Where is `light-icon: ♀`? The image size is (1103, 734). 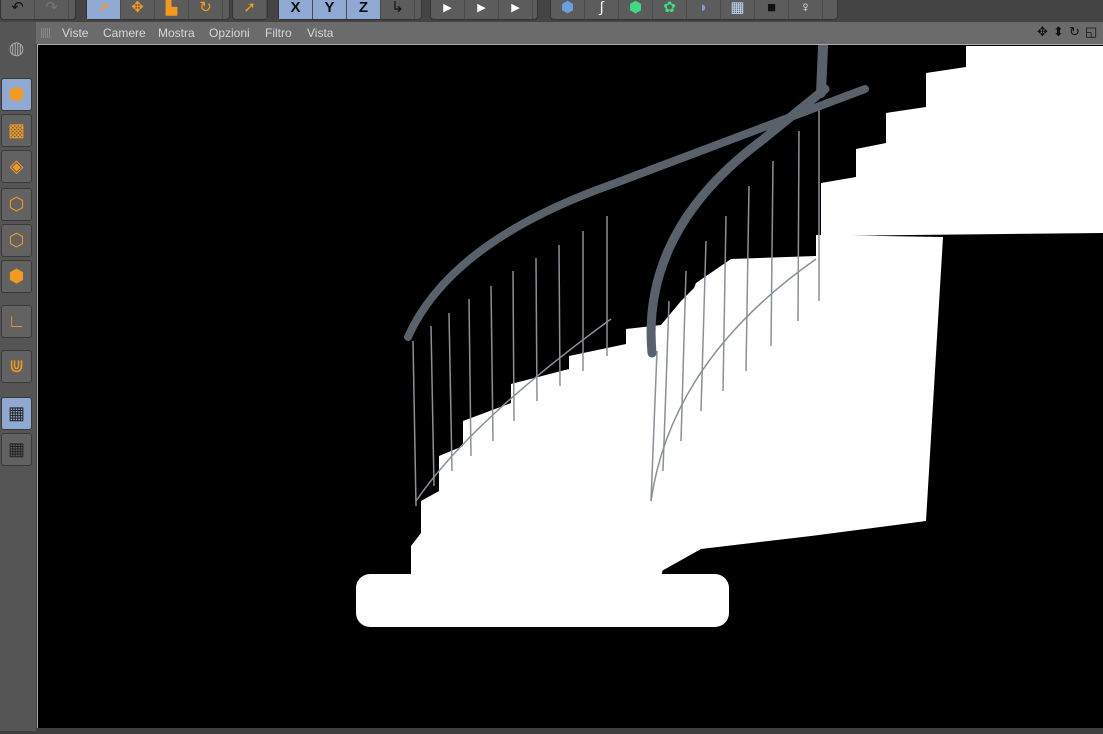 light-icon: ♀ is located at coordinates (806, 9).